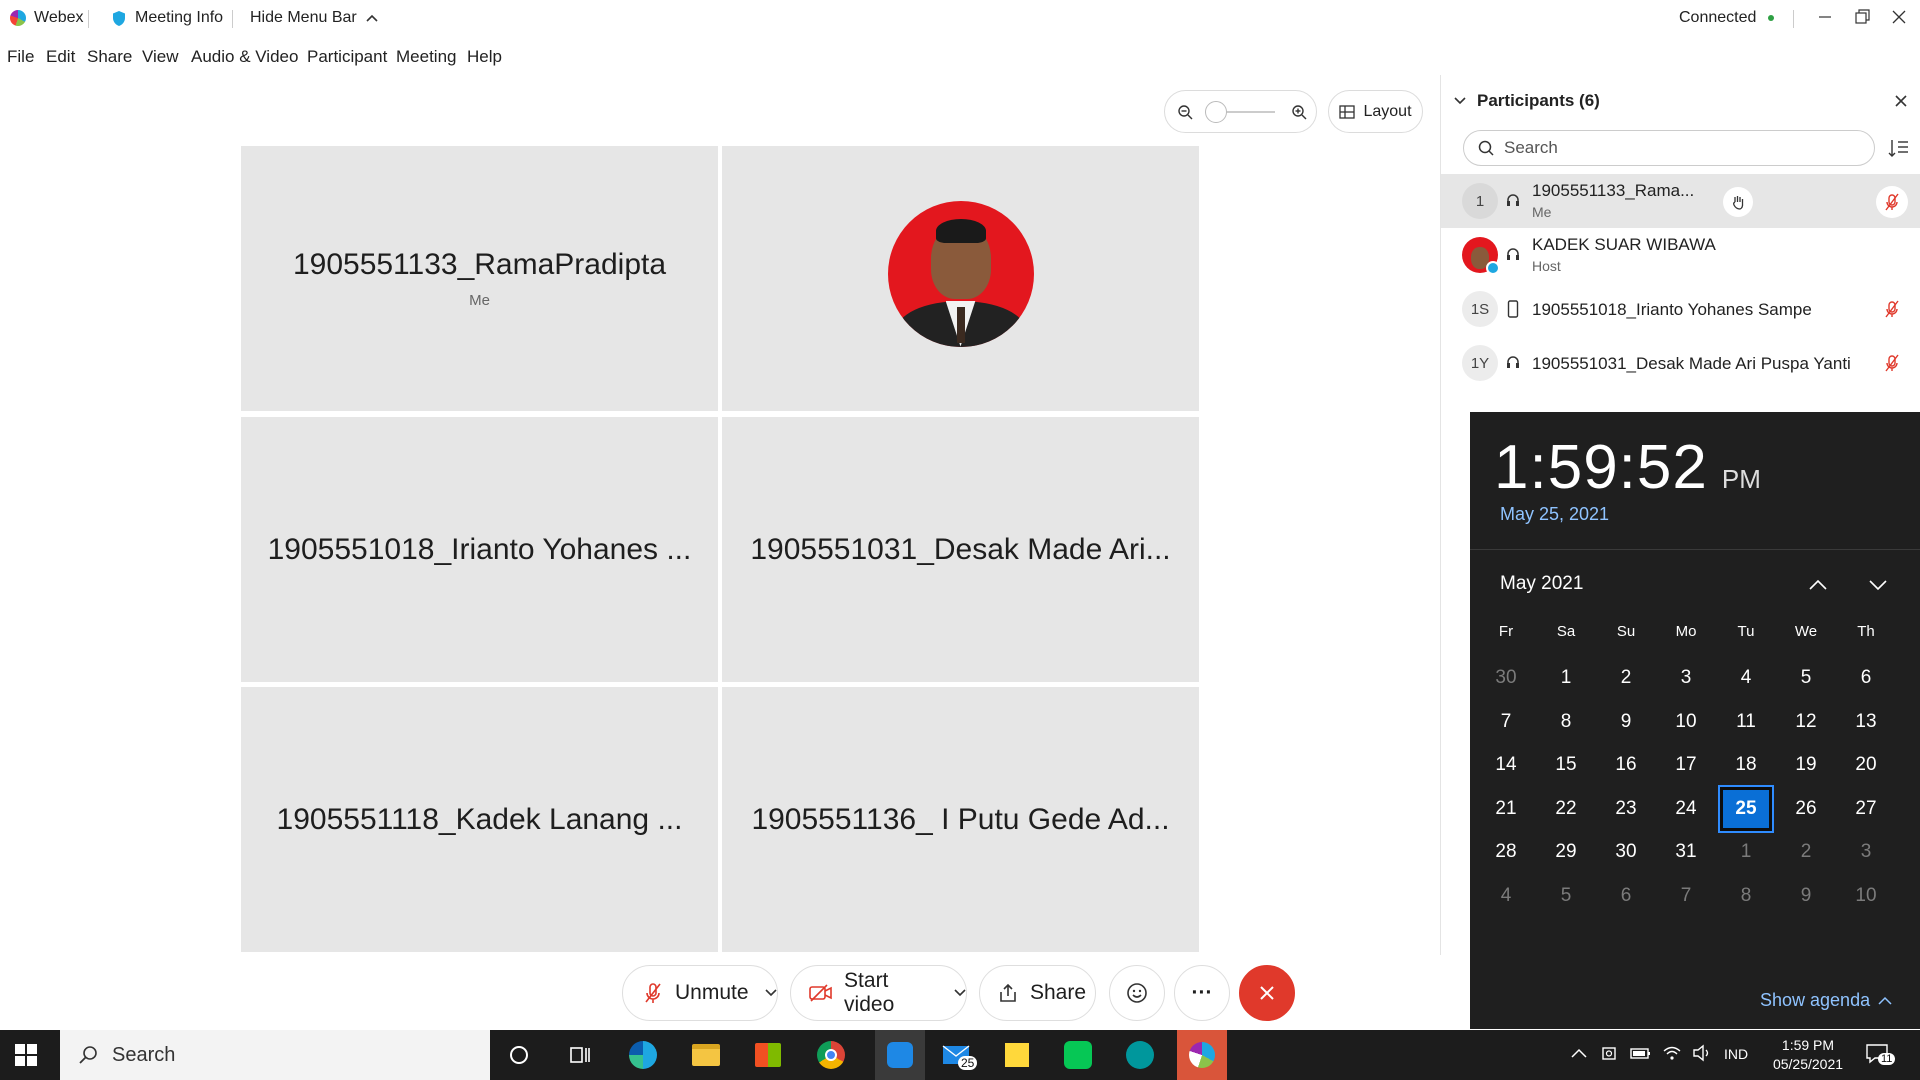 This screenshot has height=1080, width=1920. I want to click on calendar-day: 22, so click(1566, 809).